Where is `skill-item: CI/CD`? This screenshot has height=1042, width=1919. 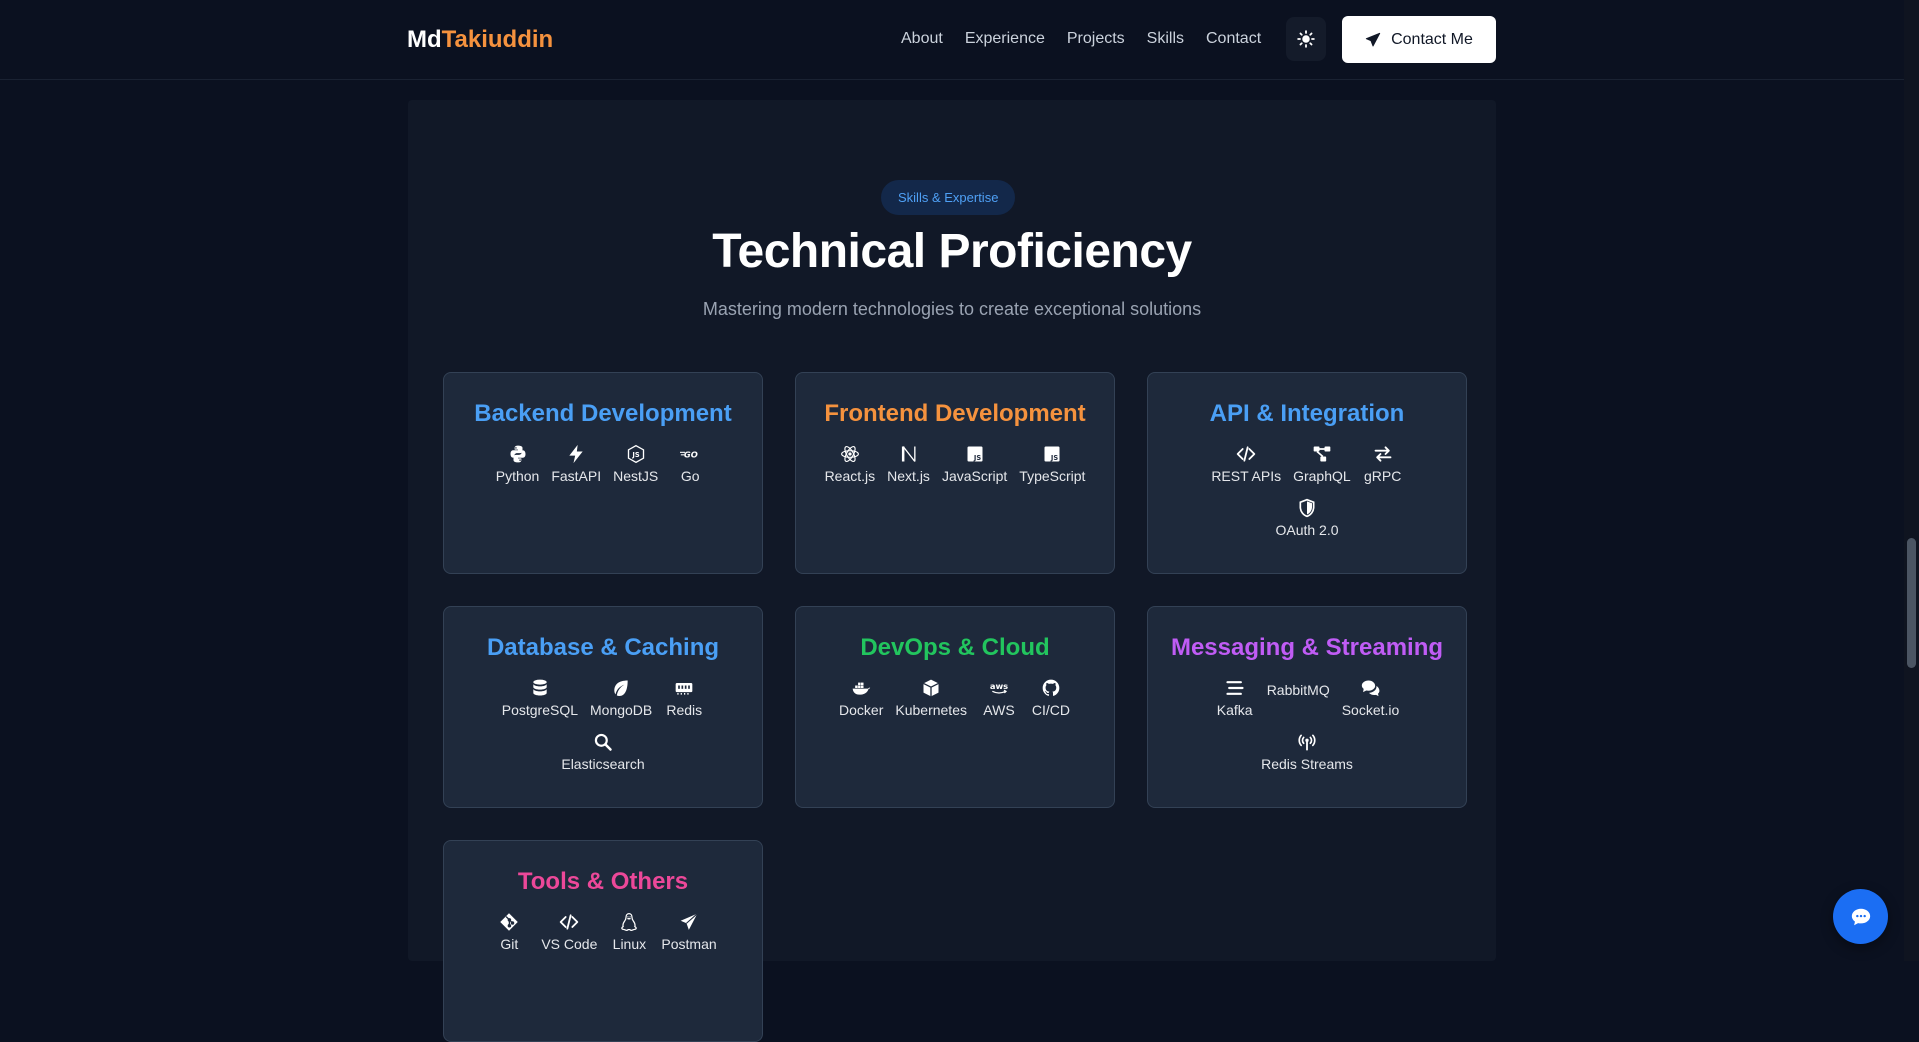 skill-item: CI/CD is located at coordinates (1051, 697).